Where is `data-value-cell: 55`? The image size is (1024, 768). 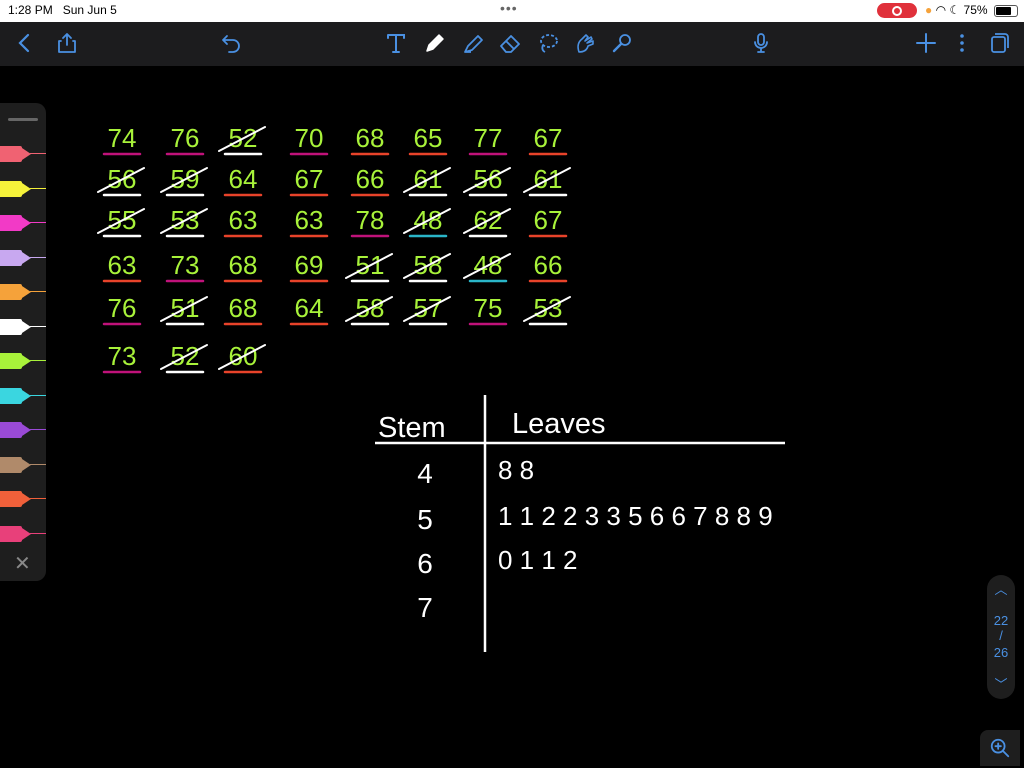 data-value-cell: 55 is located at coordinates (121, 221).